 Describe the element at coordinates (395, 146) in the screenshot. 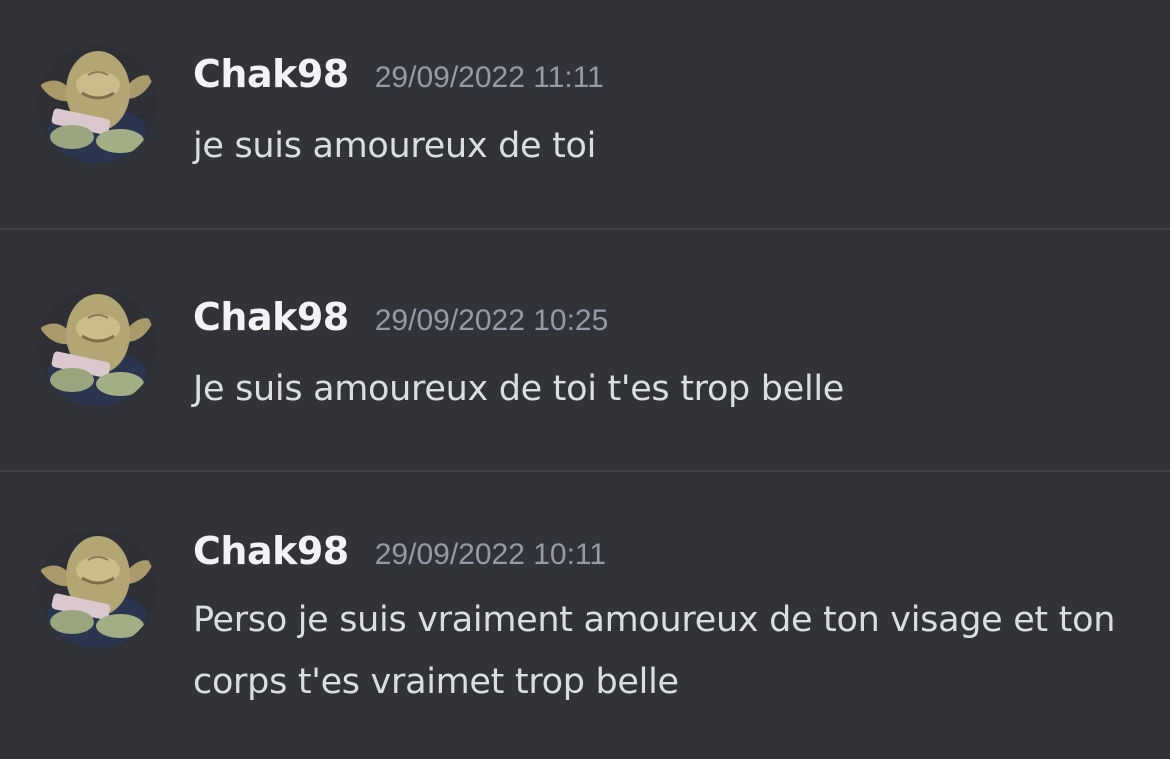

I see `message-content: je suis amoureux de toi` at that location.